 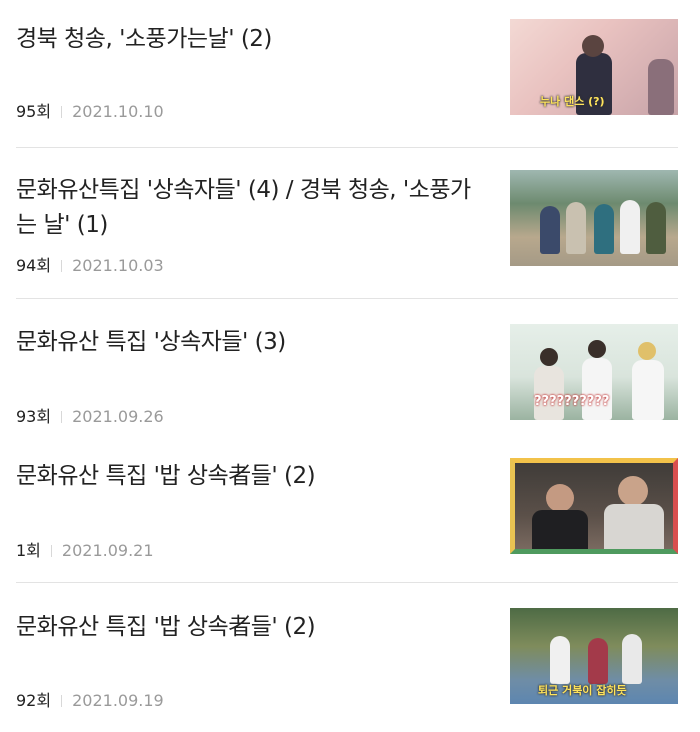 I want to click on episode-meta: 94회 2021.10.03, so click(x=90, y=264).